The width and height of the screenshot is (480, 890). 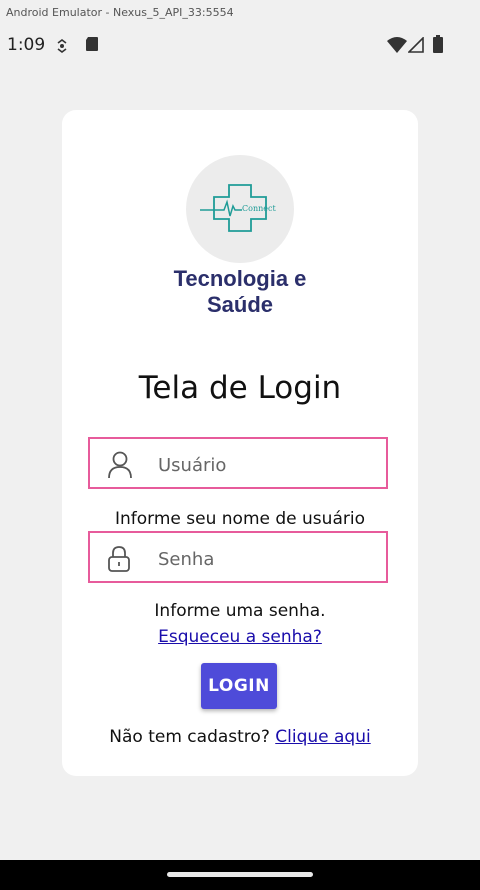 I want to click on medconnect-logo-icon: Connect, so click(x=238, y=208).